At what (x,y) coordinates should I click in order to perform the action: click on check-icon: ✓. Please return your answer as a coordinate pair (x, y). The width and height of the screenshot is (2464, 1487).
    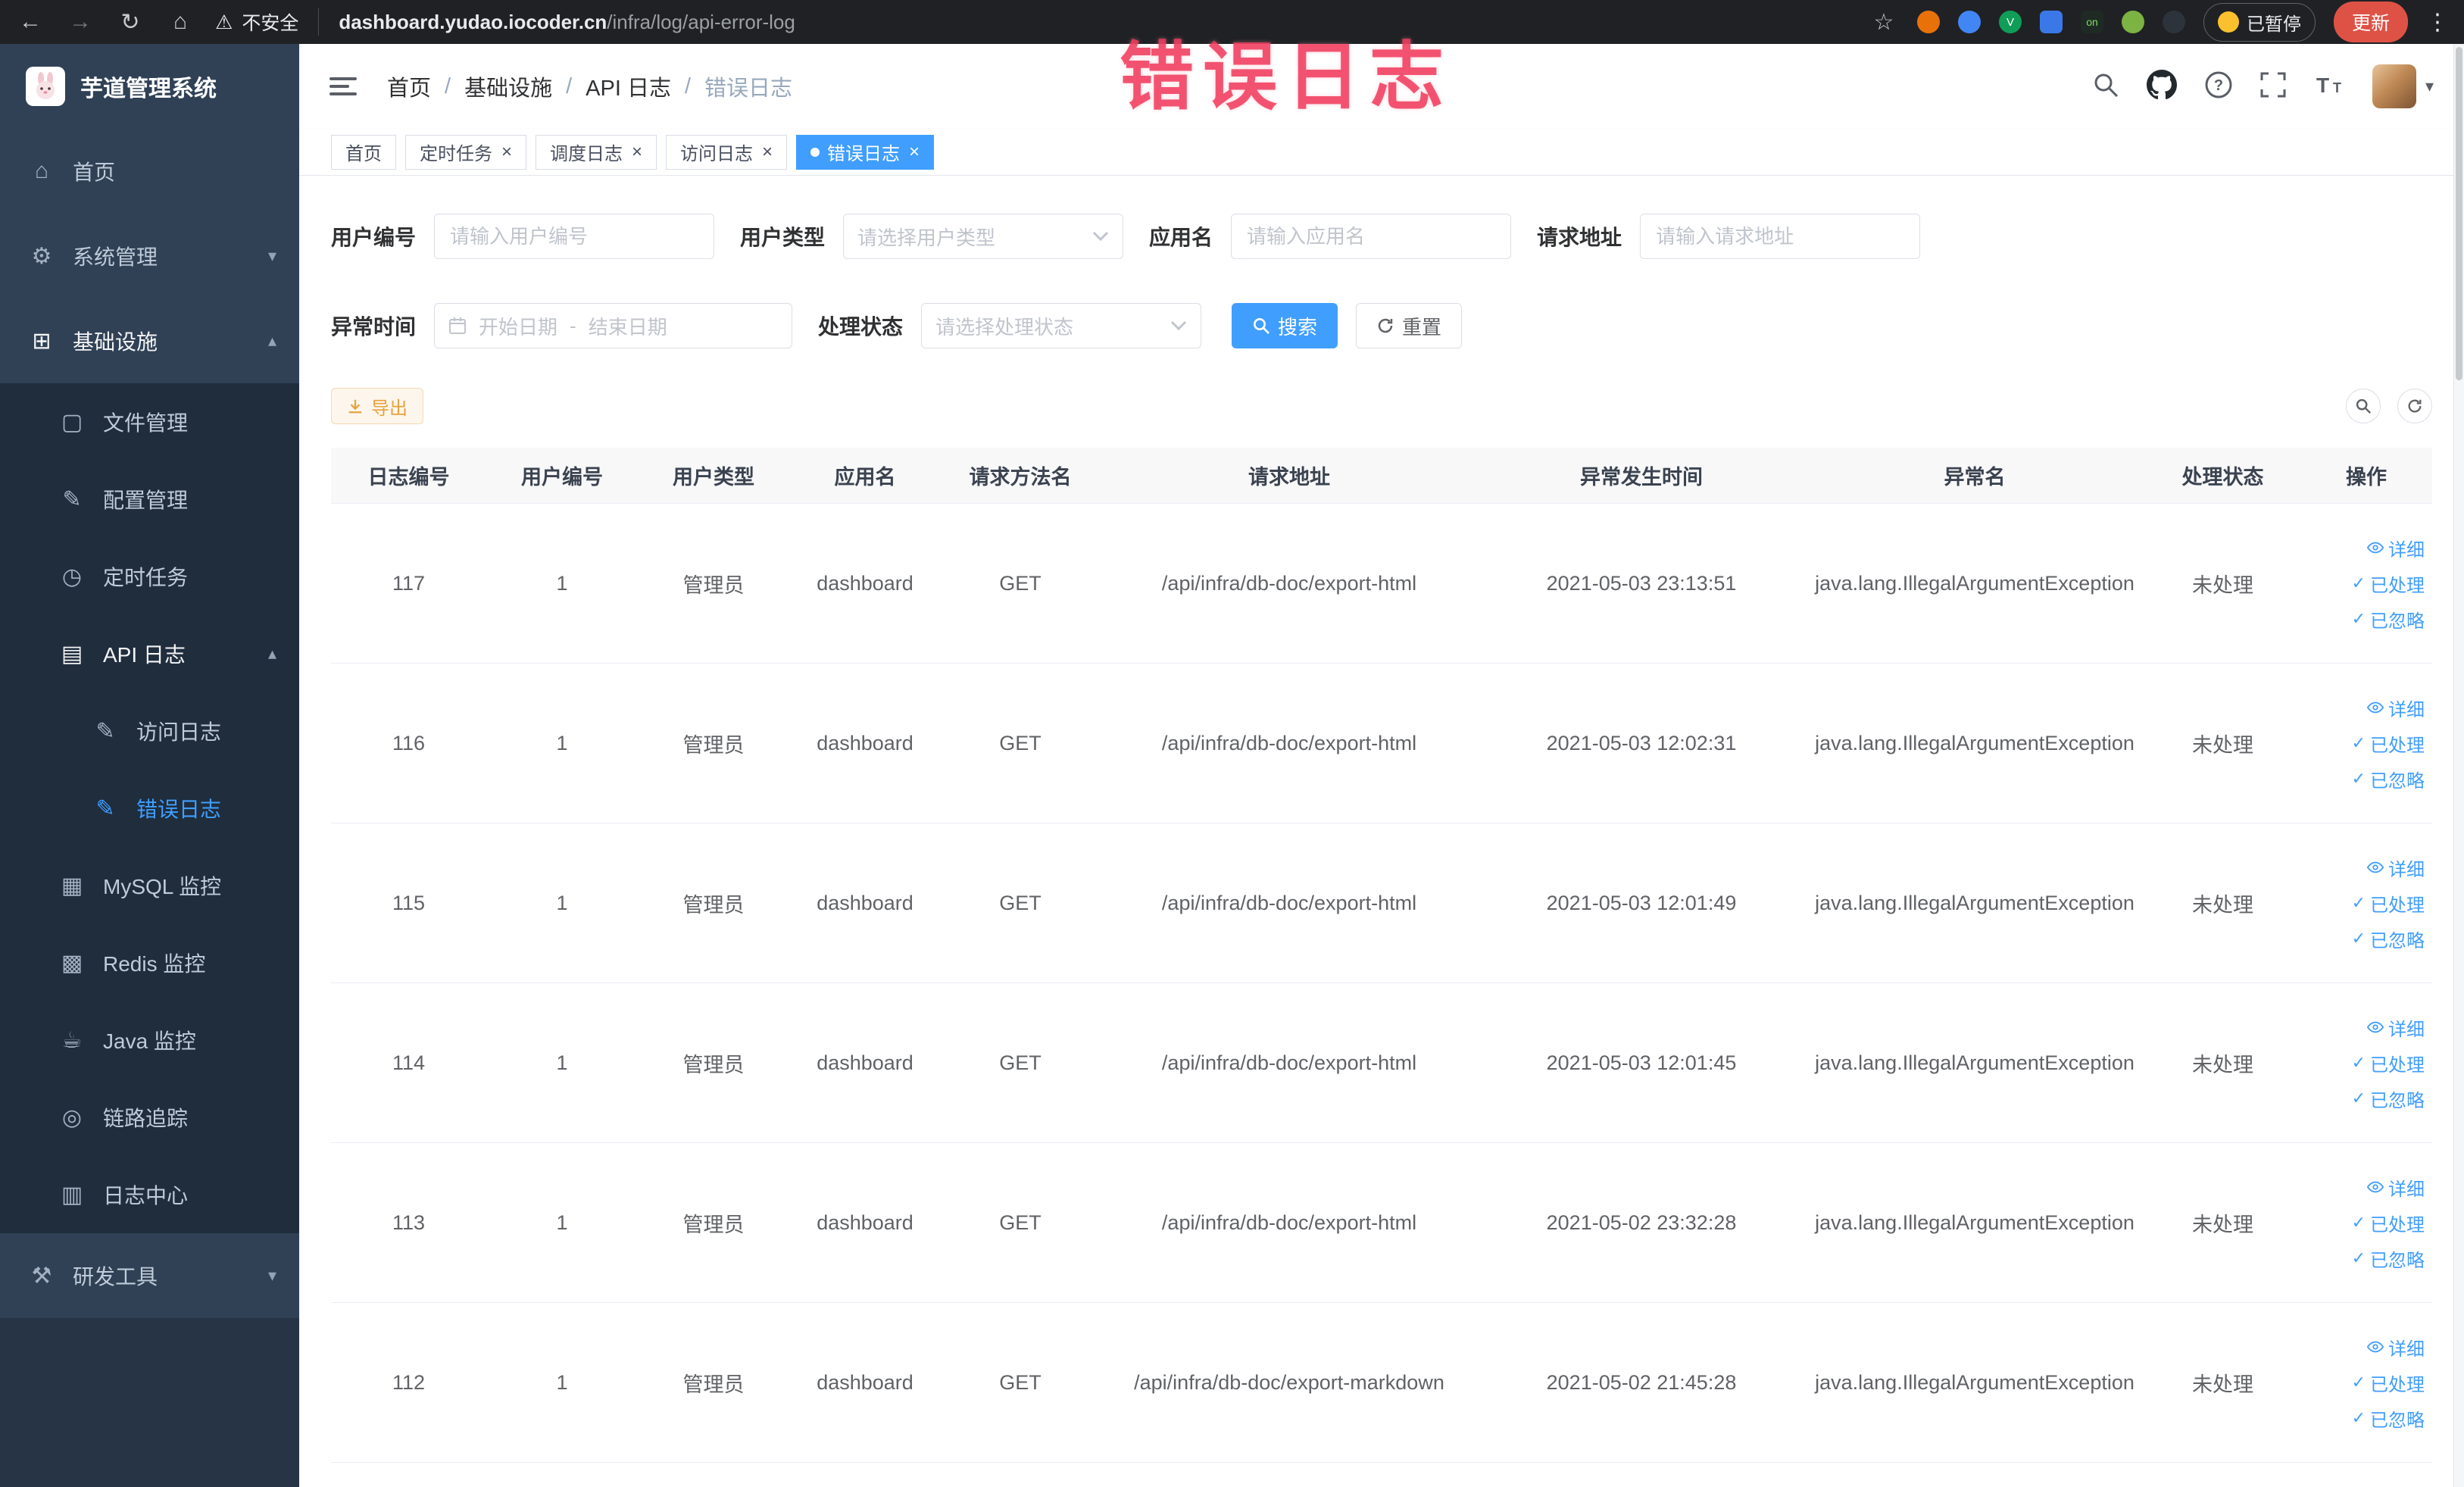
    Looking at the image, I should click on (2358, 1222).